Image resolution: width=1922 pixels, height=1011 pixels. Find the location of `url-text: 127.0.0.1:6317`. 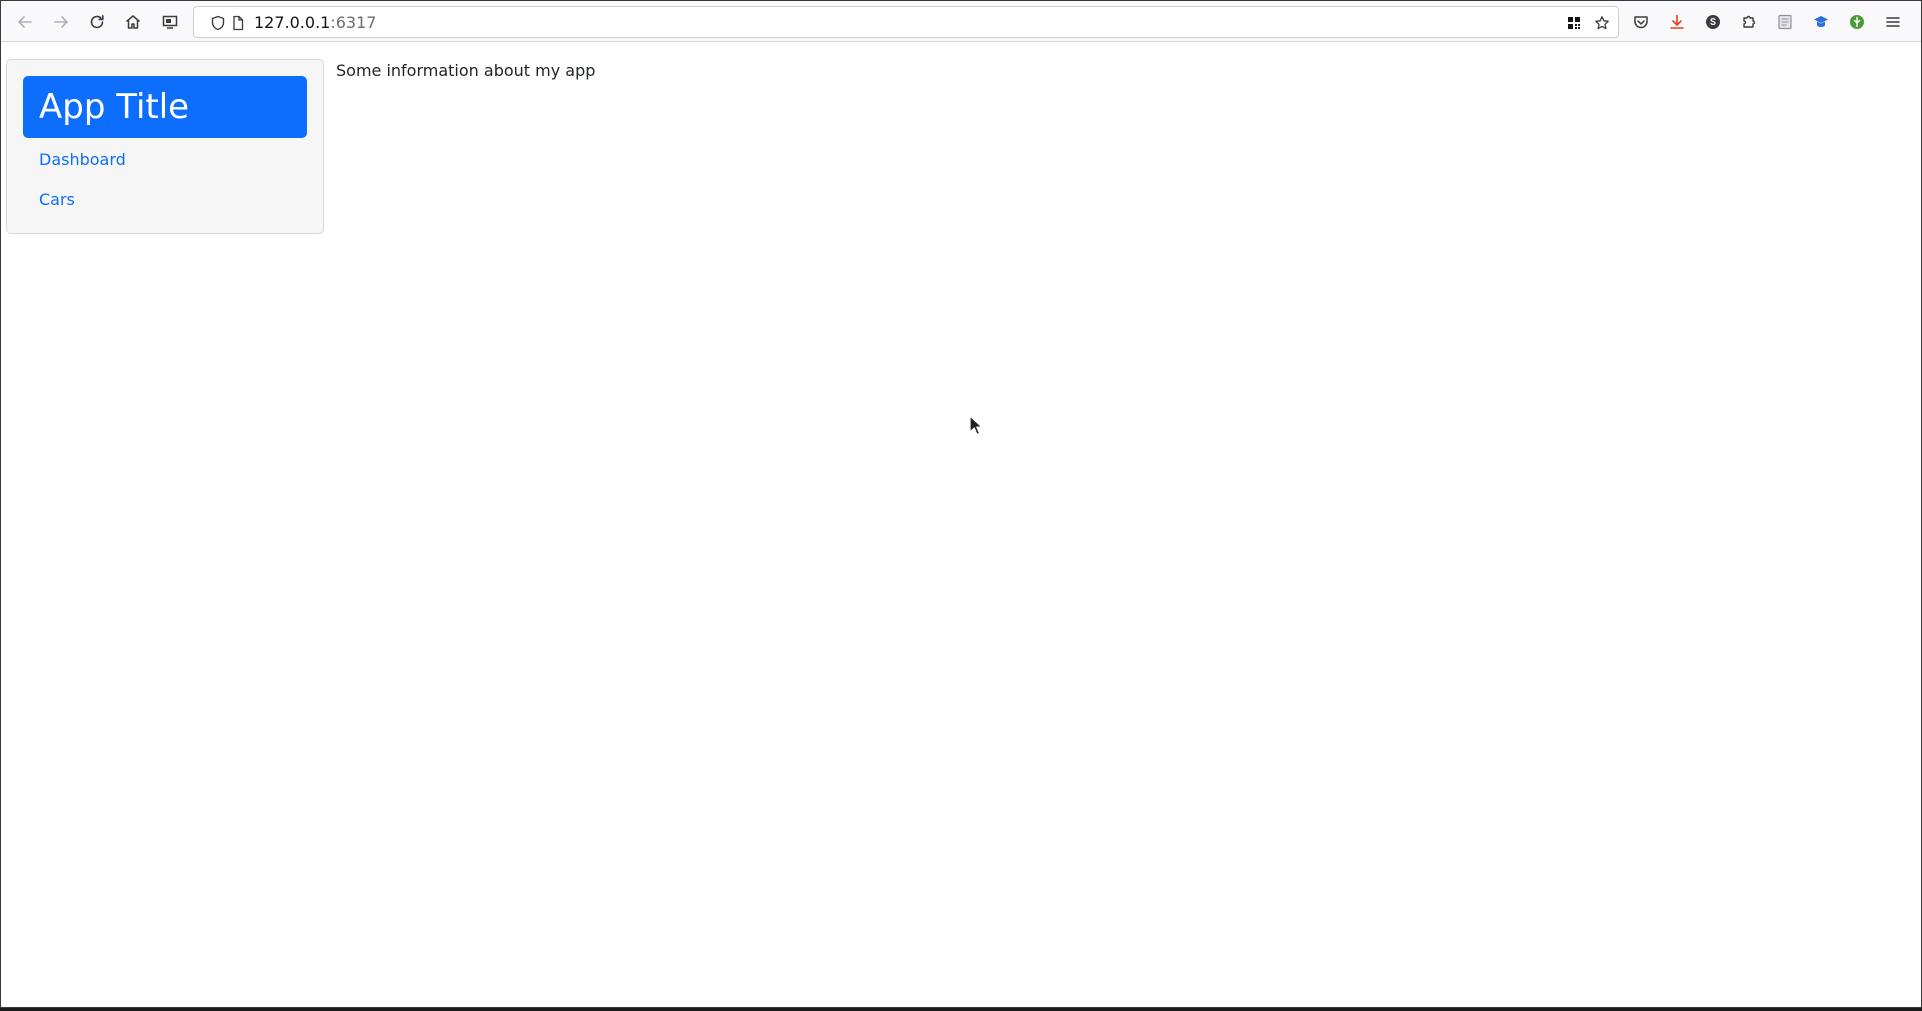

url-text: 127.0.0.1:6317 is located at coordinates (315, 23).